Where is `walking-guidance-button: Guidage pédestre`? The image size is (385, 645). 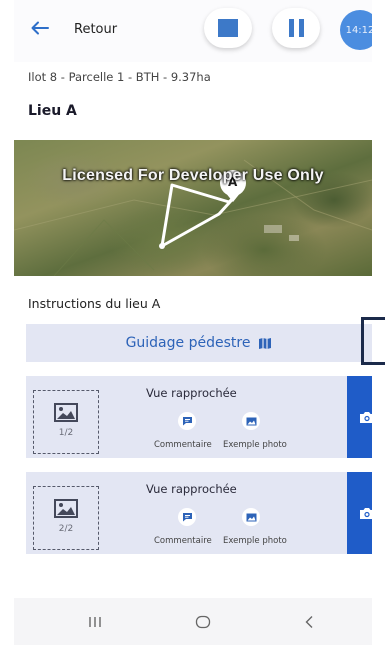
walking-guidance-button: Guidage pédestre is located at coordinates (199, 343).